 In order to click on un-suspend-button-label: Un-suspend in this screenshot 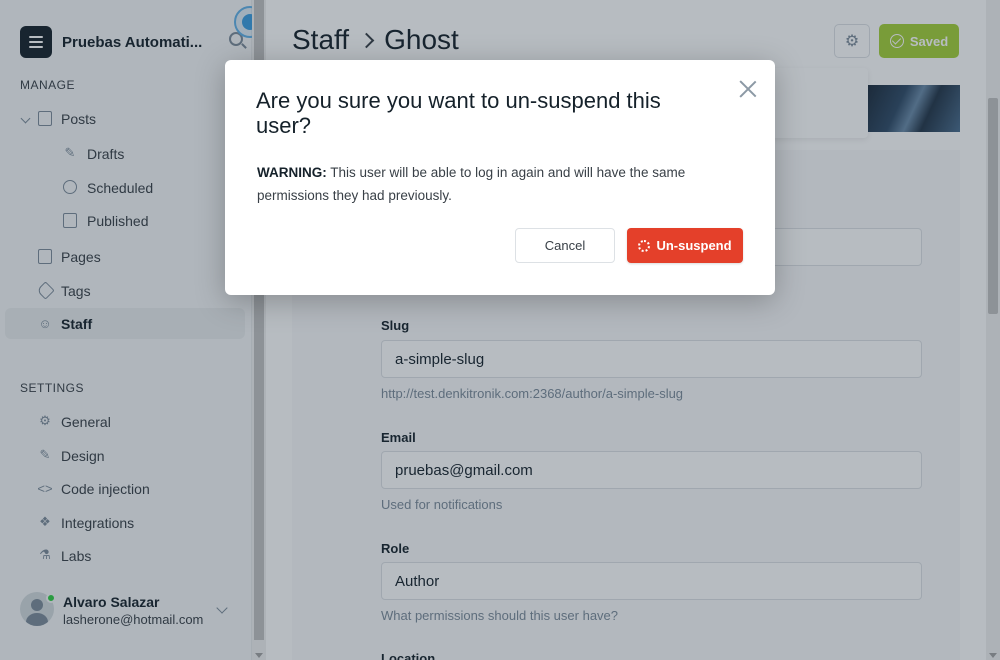, I will do `click(694, 245)`.